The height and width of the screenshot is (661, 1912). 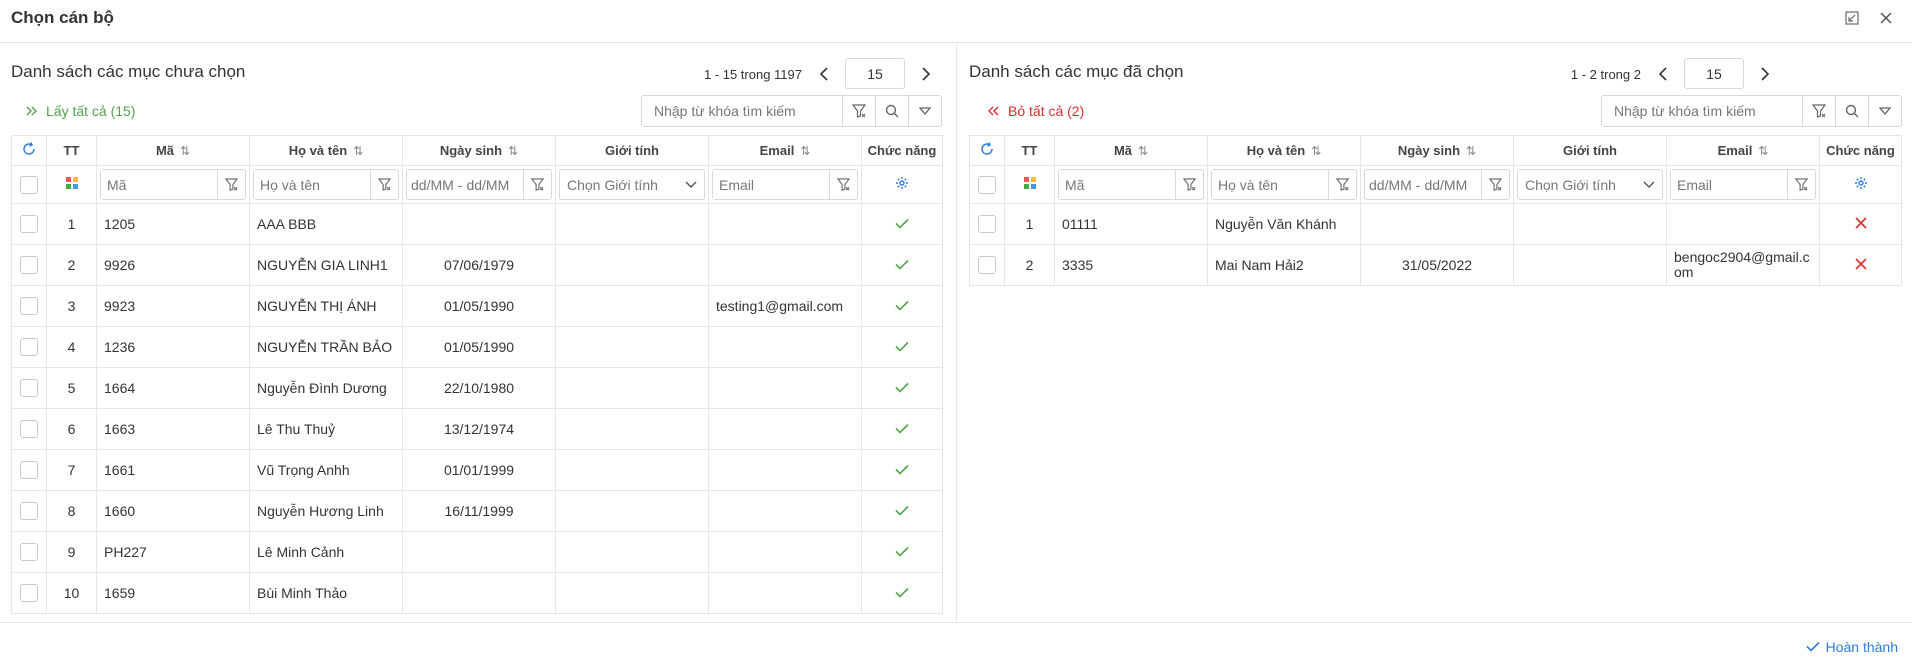 I want to click on selected-panel-title: Danh sách các mục đã chọn, so click(x=1076, y=71).